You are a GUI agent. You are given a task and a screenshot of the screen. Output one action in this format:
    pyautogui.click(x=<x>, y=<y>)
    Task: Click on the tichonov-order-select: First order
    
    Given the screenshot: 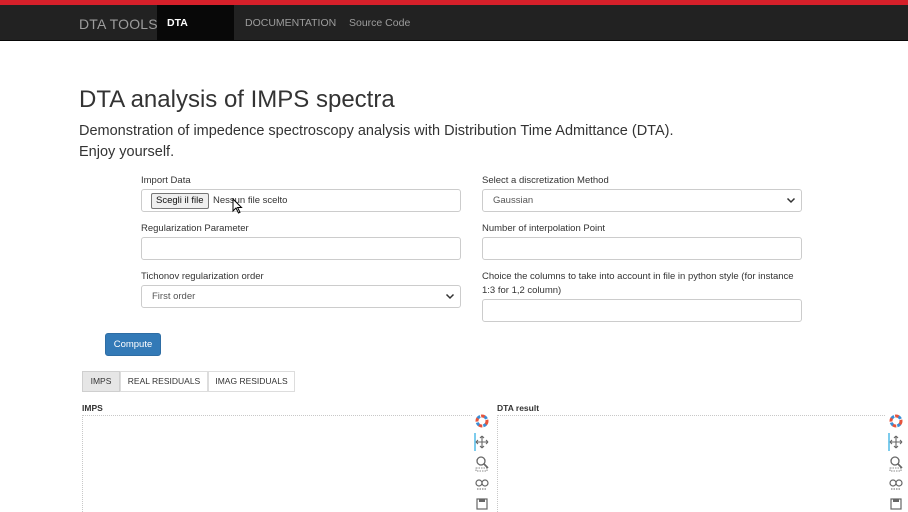 What is the action you would take?
    pyautogui.click(x=301, y=296)
    